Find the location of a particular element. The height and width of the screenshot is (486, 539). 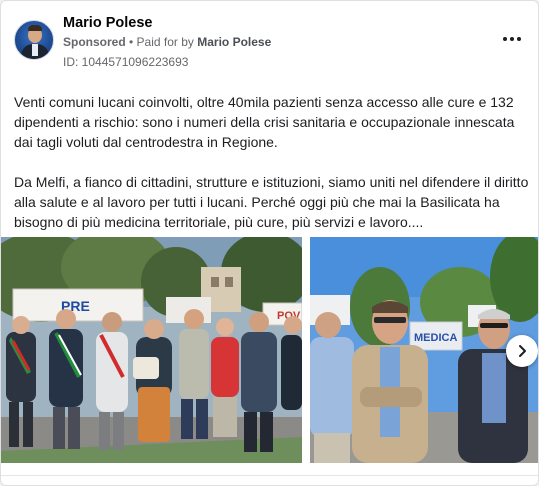

chevron-right-icon is located at coordinates (522, 351).